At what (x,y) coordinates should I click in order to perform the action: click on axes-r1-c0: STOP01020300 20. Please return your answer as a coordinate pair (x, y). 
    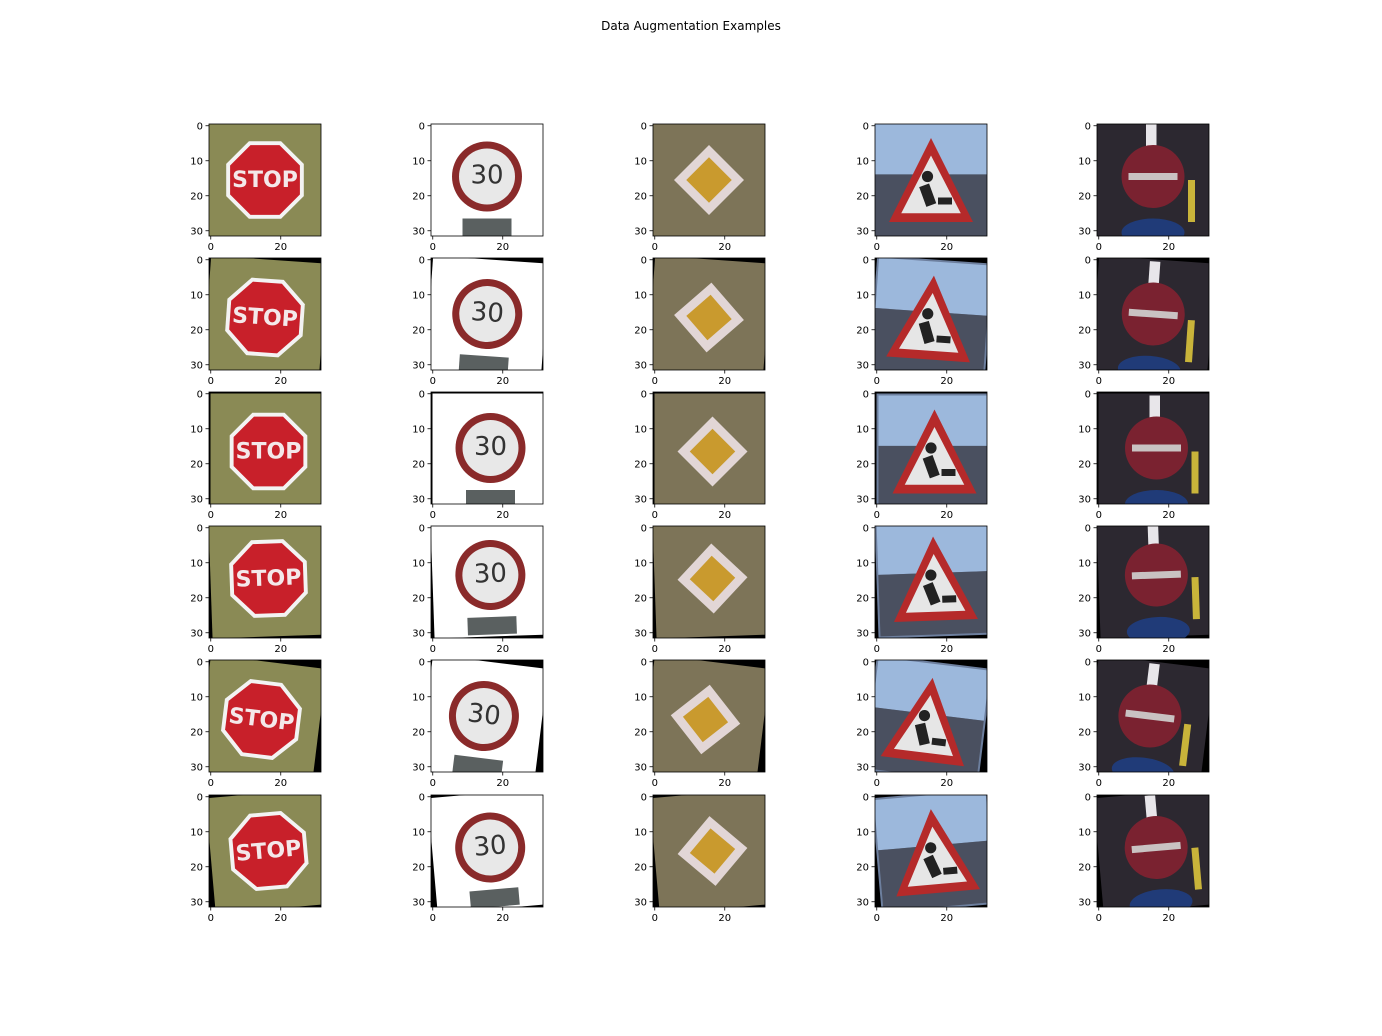
    Looking at the image, I should click on (256, 321).